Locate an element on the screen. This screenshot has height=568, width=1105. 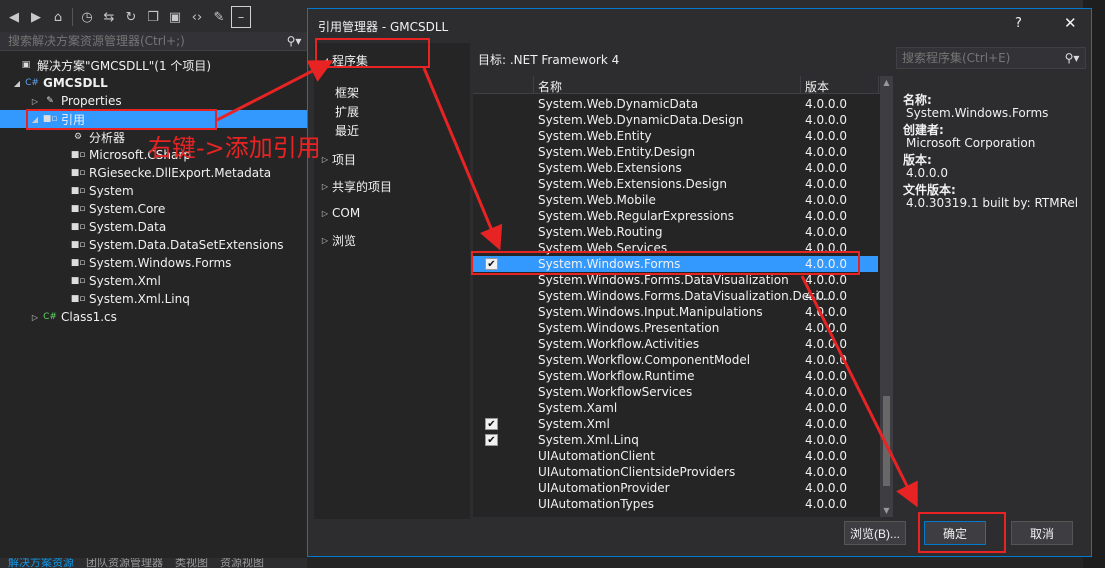
arrow-assemblies-to-row is located at coordinates (462, 159).